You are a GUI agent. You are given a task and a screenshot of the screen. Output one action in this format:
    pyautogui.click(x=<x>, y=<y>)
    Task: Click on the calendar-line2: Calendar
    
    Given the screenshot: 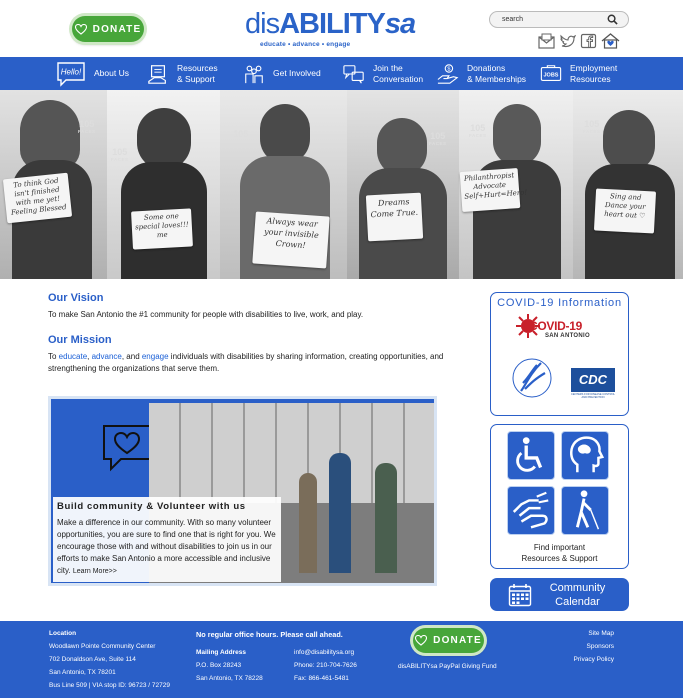 What is the action you would take?
    pyautogui.click(x=577, y=601)
    